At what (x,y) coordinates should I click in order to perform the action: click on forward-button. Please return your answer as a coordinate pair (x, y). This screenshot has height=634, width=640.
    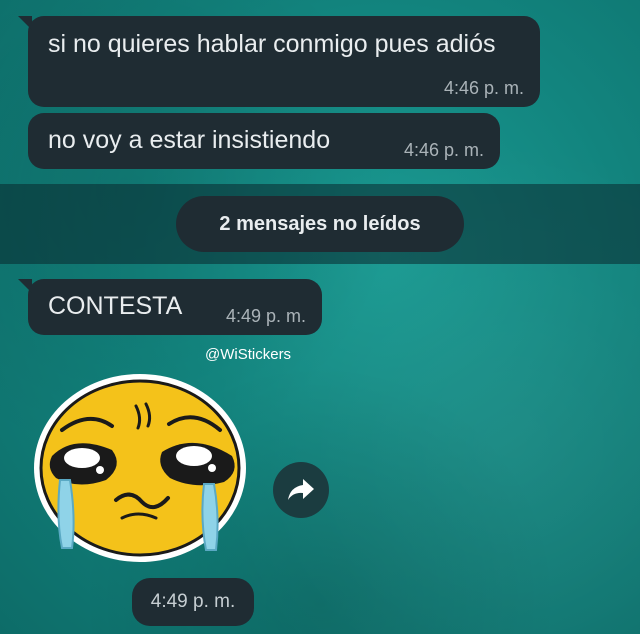
    Looking at the image, I should click on (301, 490).